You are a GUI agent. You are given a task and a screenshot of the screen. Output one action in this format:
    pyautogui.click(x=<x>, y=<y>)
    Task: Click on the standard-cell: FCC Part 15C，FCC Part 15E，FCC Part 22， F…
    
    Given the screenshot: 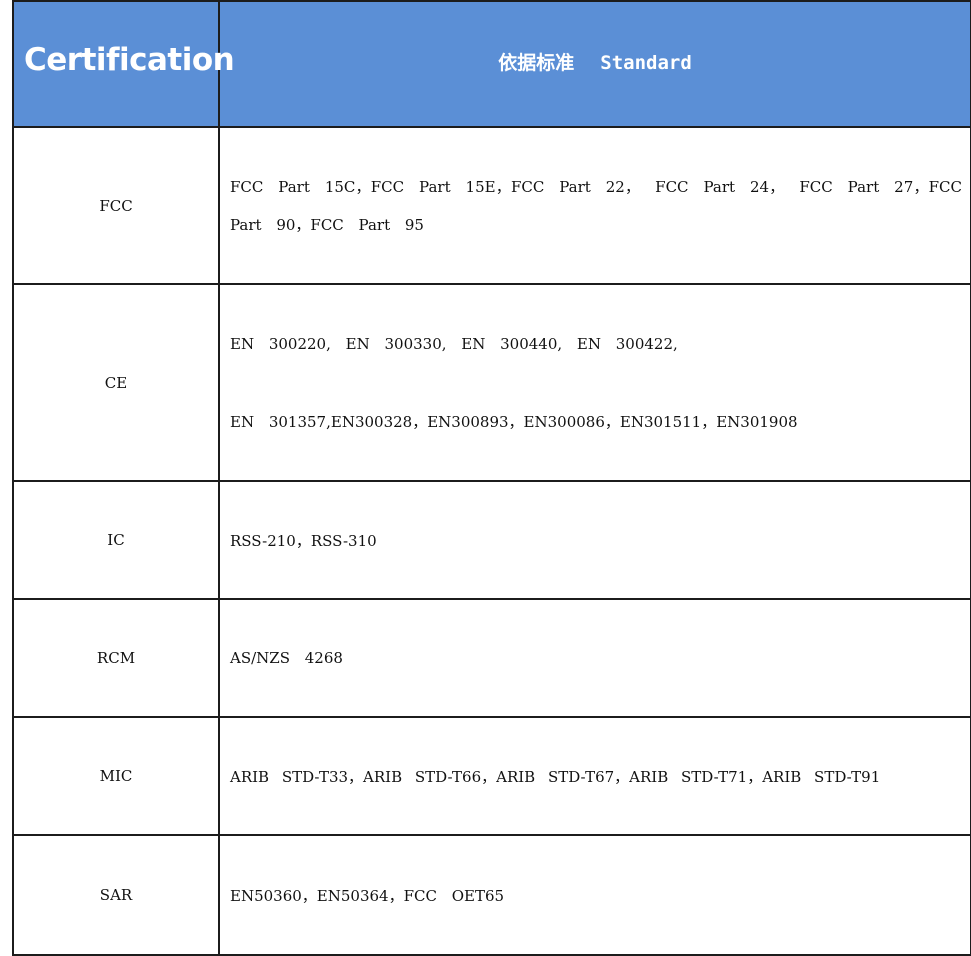 What is the action you would take?
    pyautogui.click(x=594, y=205)
    